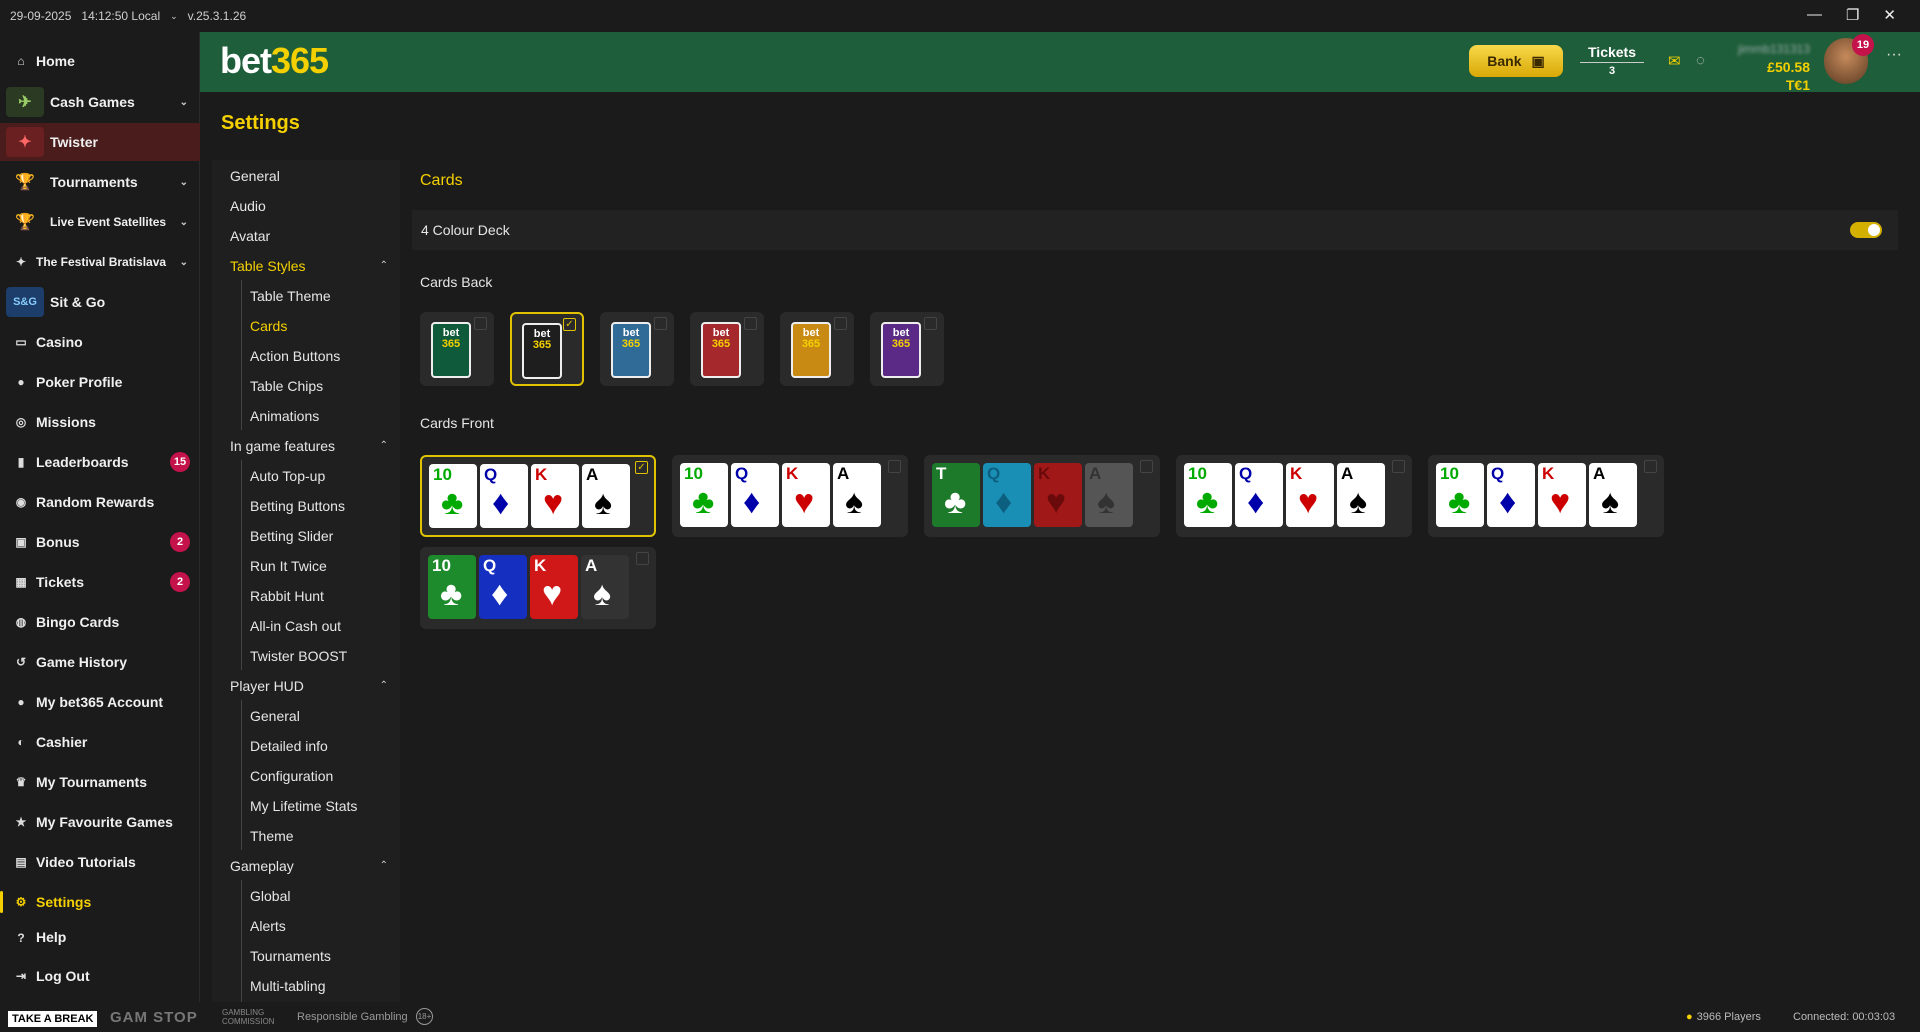 Image resolution: width=1920 pixels, height=1032 pixels. Describe the element at coordinates (100, 262) in the screenshot. I see `sidebar-item-festival-bratislava: ✦ The Festival Bratislava ⌄` at that location.